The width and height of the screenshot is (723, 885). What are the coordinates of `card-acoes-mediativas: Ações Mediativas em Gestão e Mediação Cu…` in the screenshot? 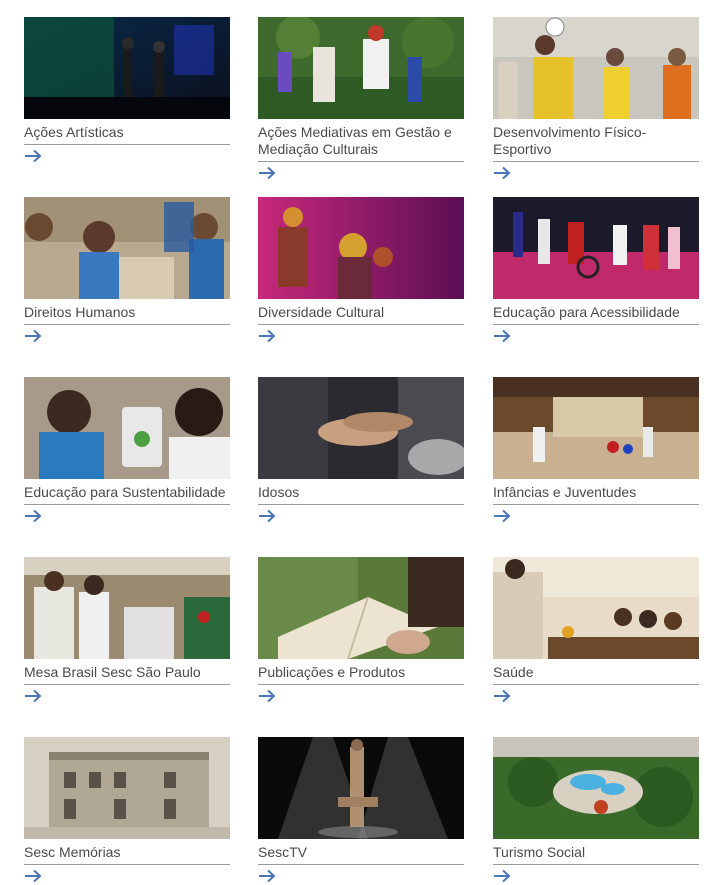 It's located at (361, 98).